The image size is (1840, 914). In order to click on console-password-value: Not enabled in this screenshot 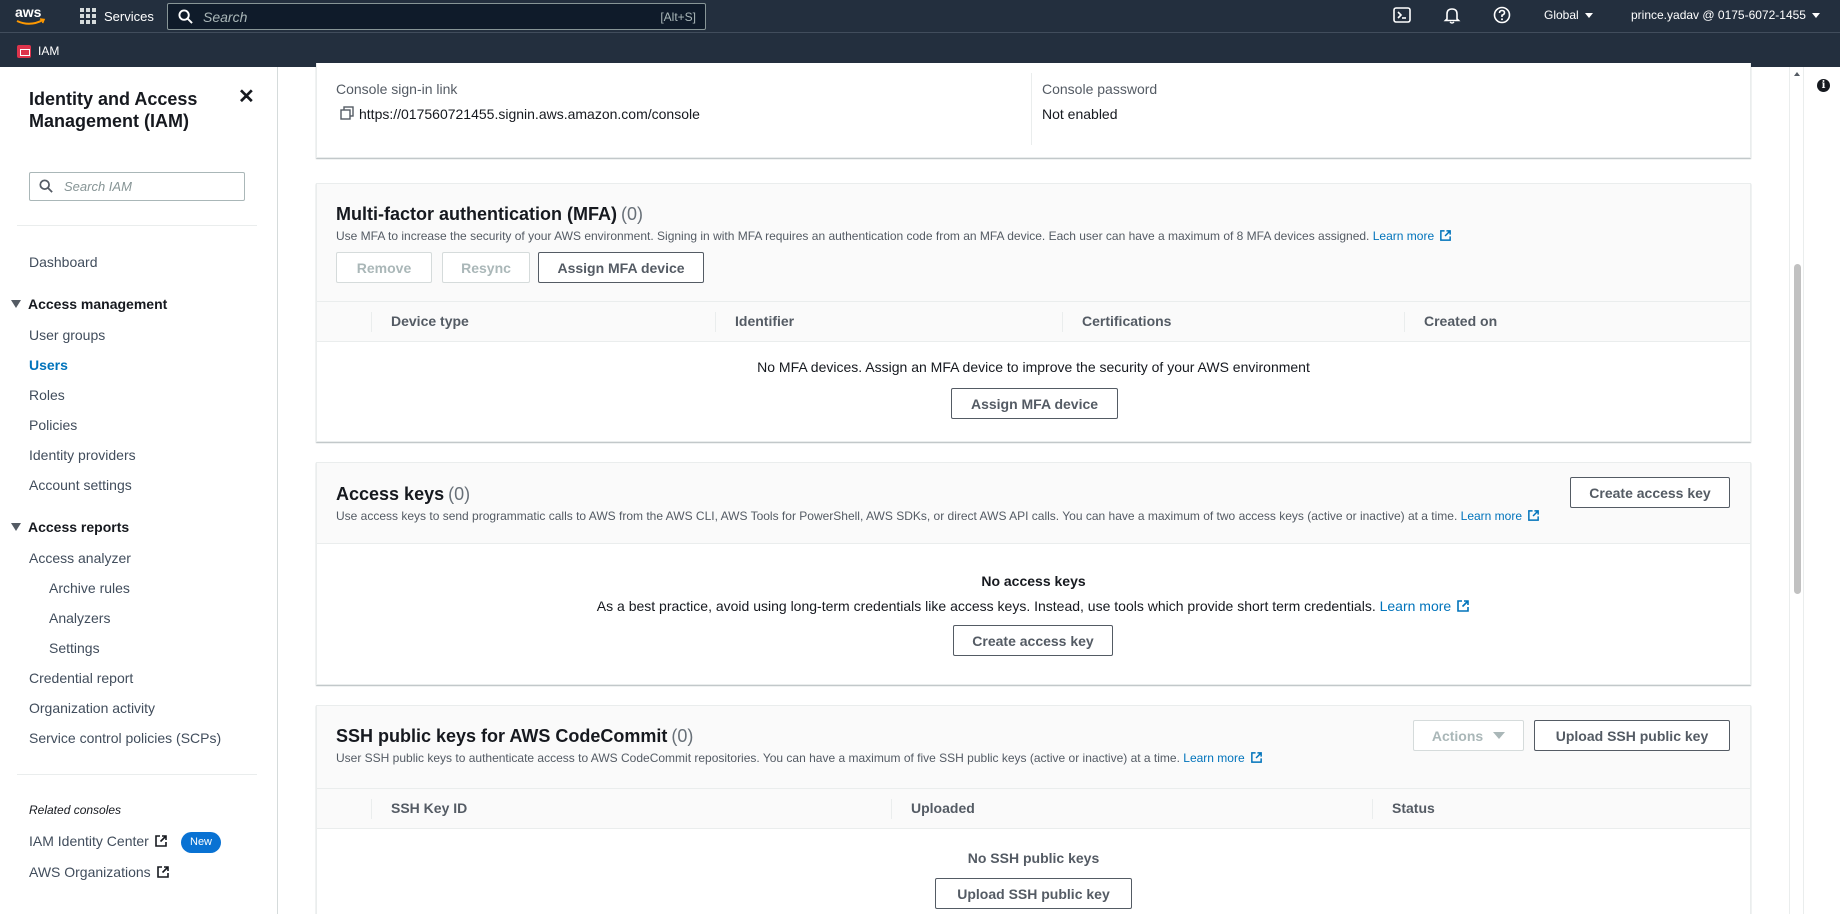, I will do `click(1080, 114)`.